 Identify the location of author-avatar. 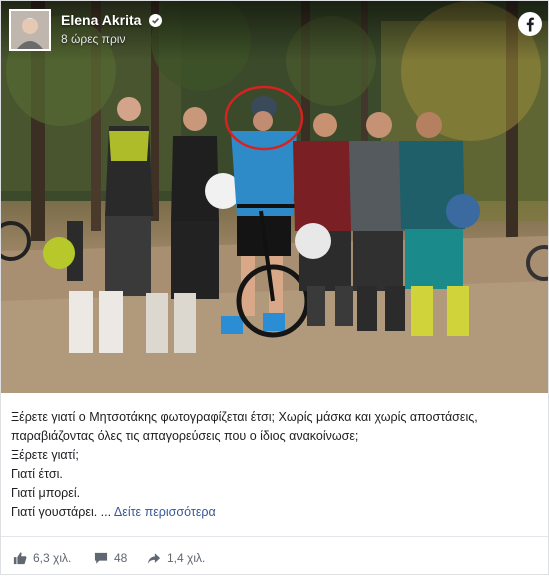
(30, 30).